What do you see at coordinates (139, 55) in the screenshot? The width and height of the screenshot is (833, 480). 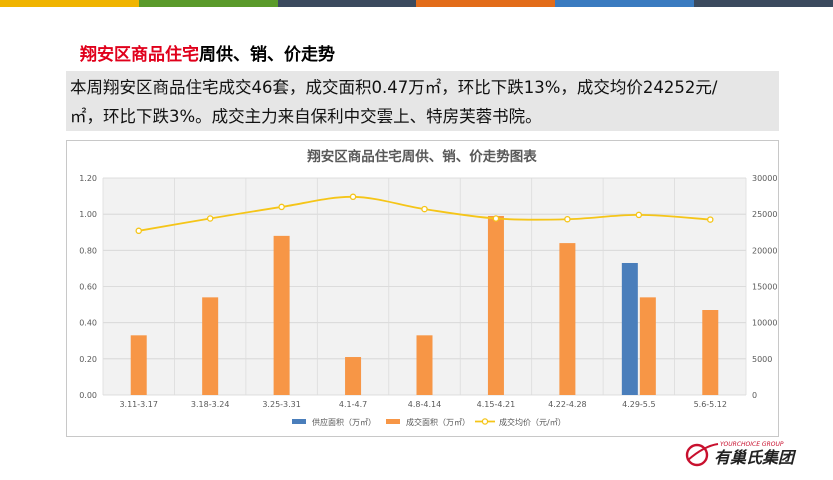 I see `heading-highlight: 翔安区商品住宅` at bounding box center [139, 55].